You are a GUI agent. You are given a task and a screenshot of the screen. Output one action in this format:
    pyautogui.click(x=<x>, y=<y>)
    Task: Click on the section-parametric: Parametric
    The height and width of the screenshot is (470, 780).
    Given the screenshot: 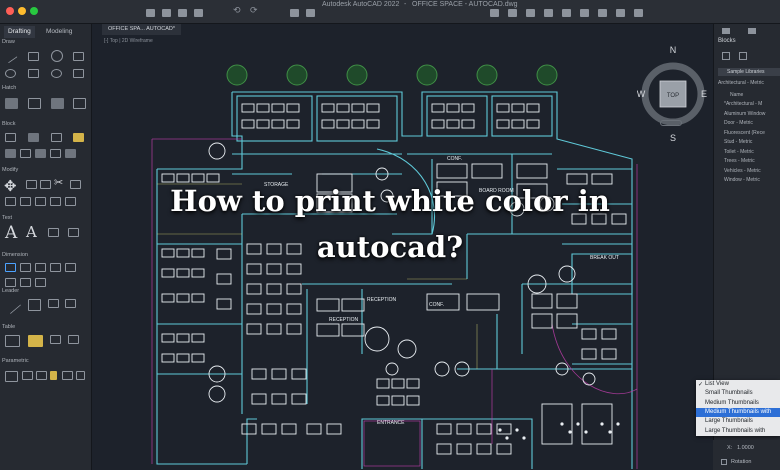 What is the action you would take?
    pyautogui.click(x=15, y=361)
    